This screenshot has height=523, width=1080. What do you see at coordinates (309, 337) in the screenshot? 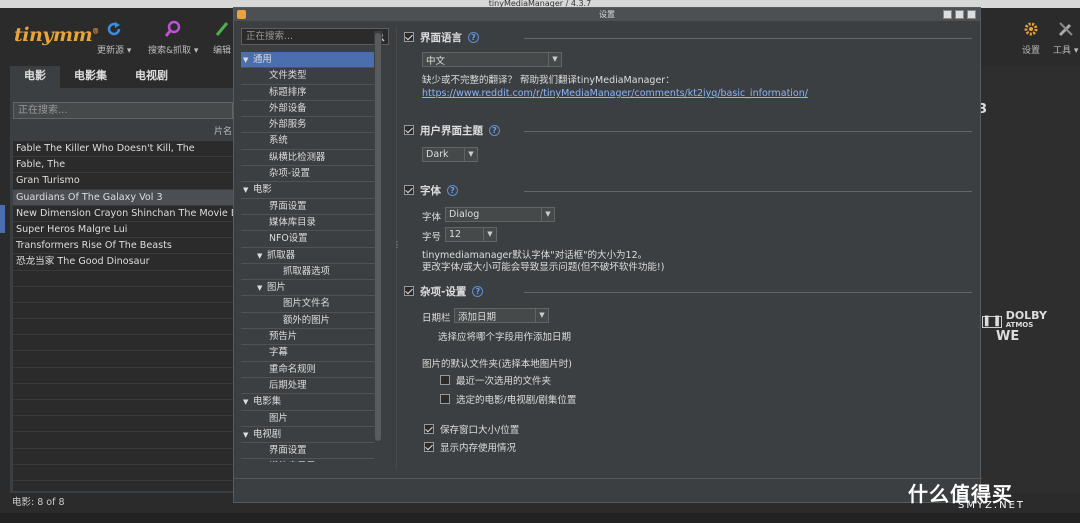
I see `tree-item: 预告片` at bounding box center [309, 337].